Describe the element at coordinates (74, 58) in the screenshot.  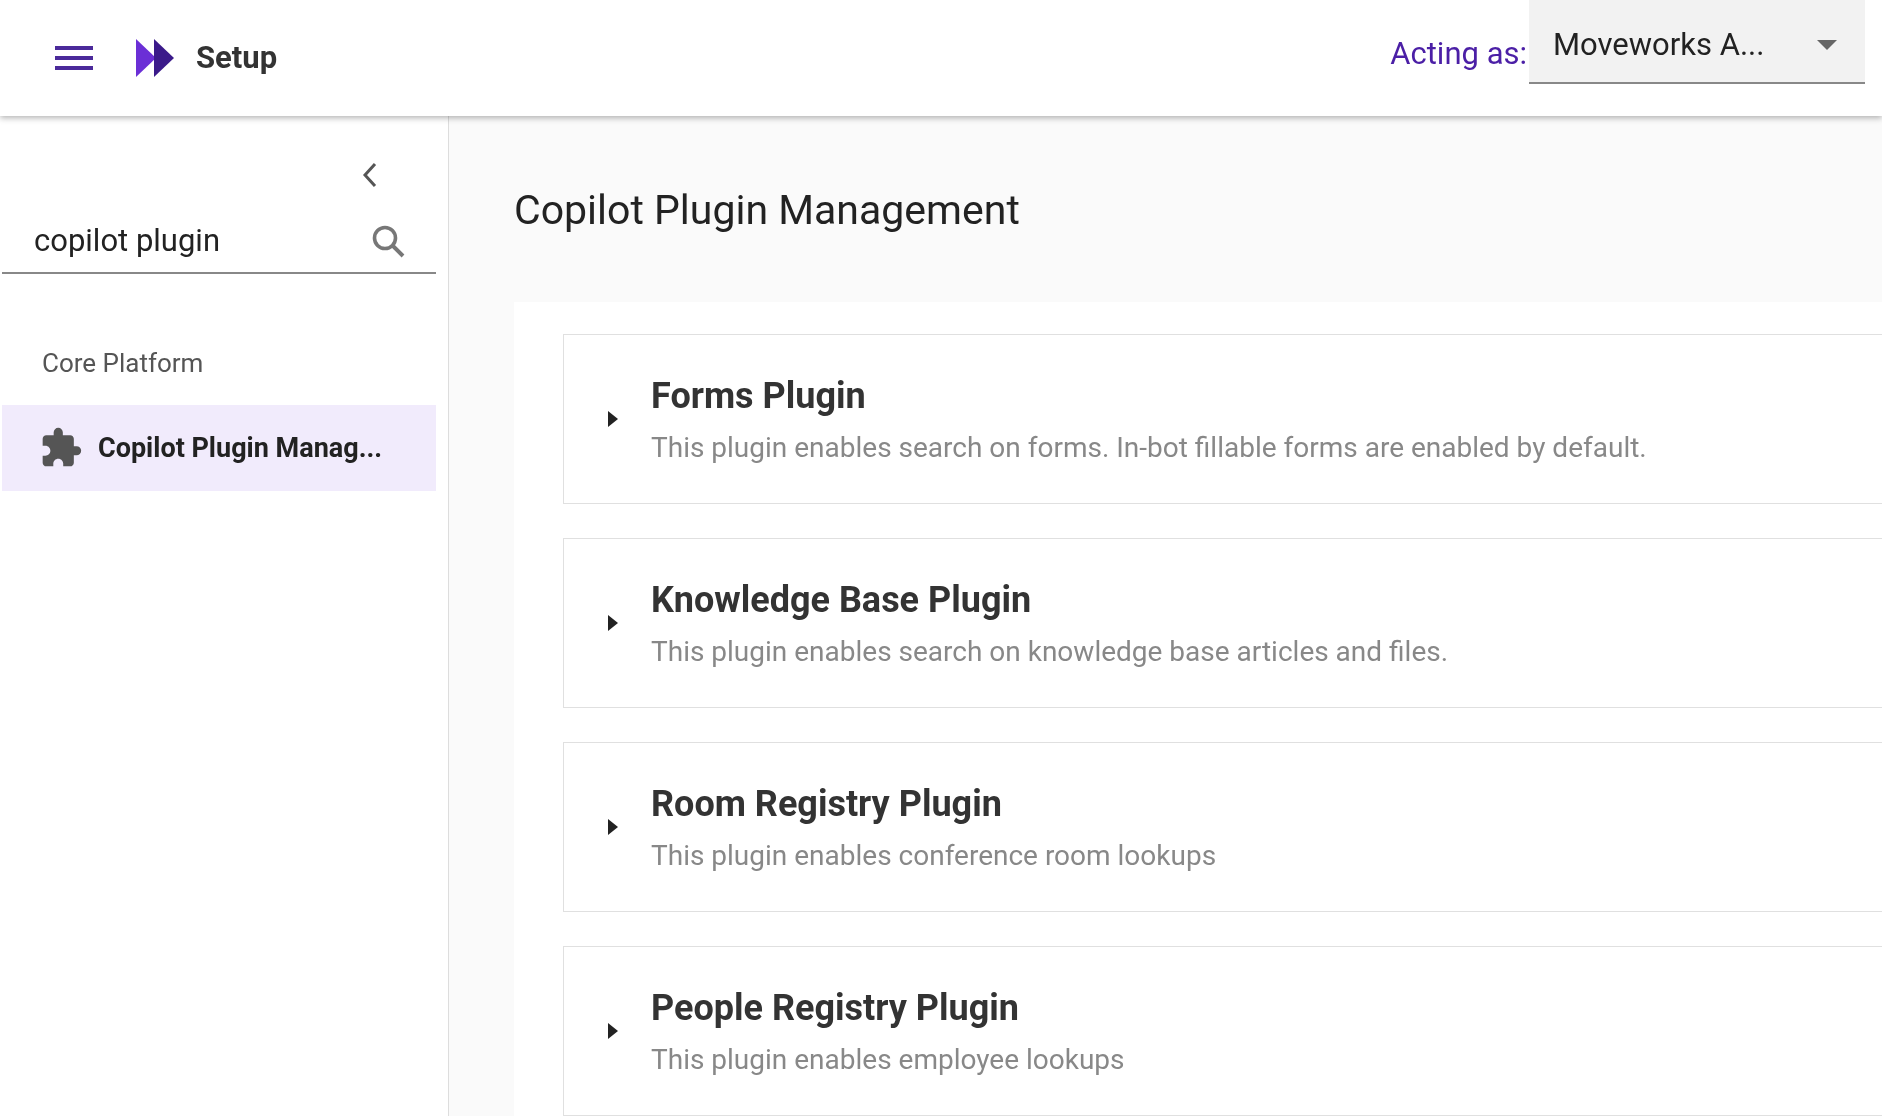
I see `menu-icon` at that location.